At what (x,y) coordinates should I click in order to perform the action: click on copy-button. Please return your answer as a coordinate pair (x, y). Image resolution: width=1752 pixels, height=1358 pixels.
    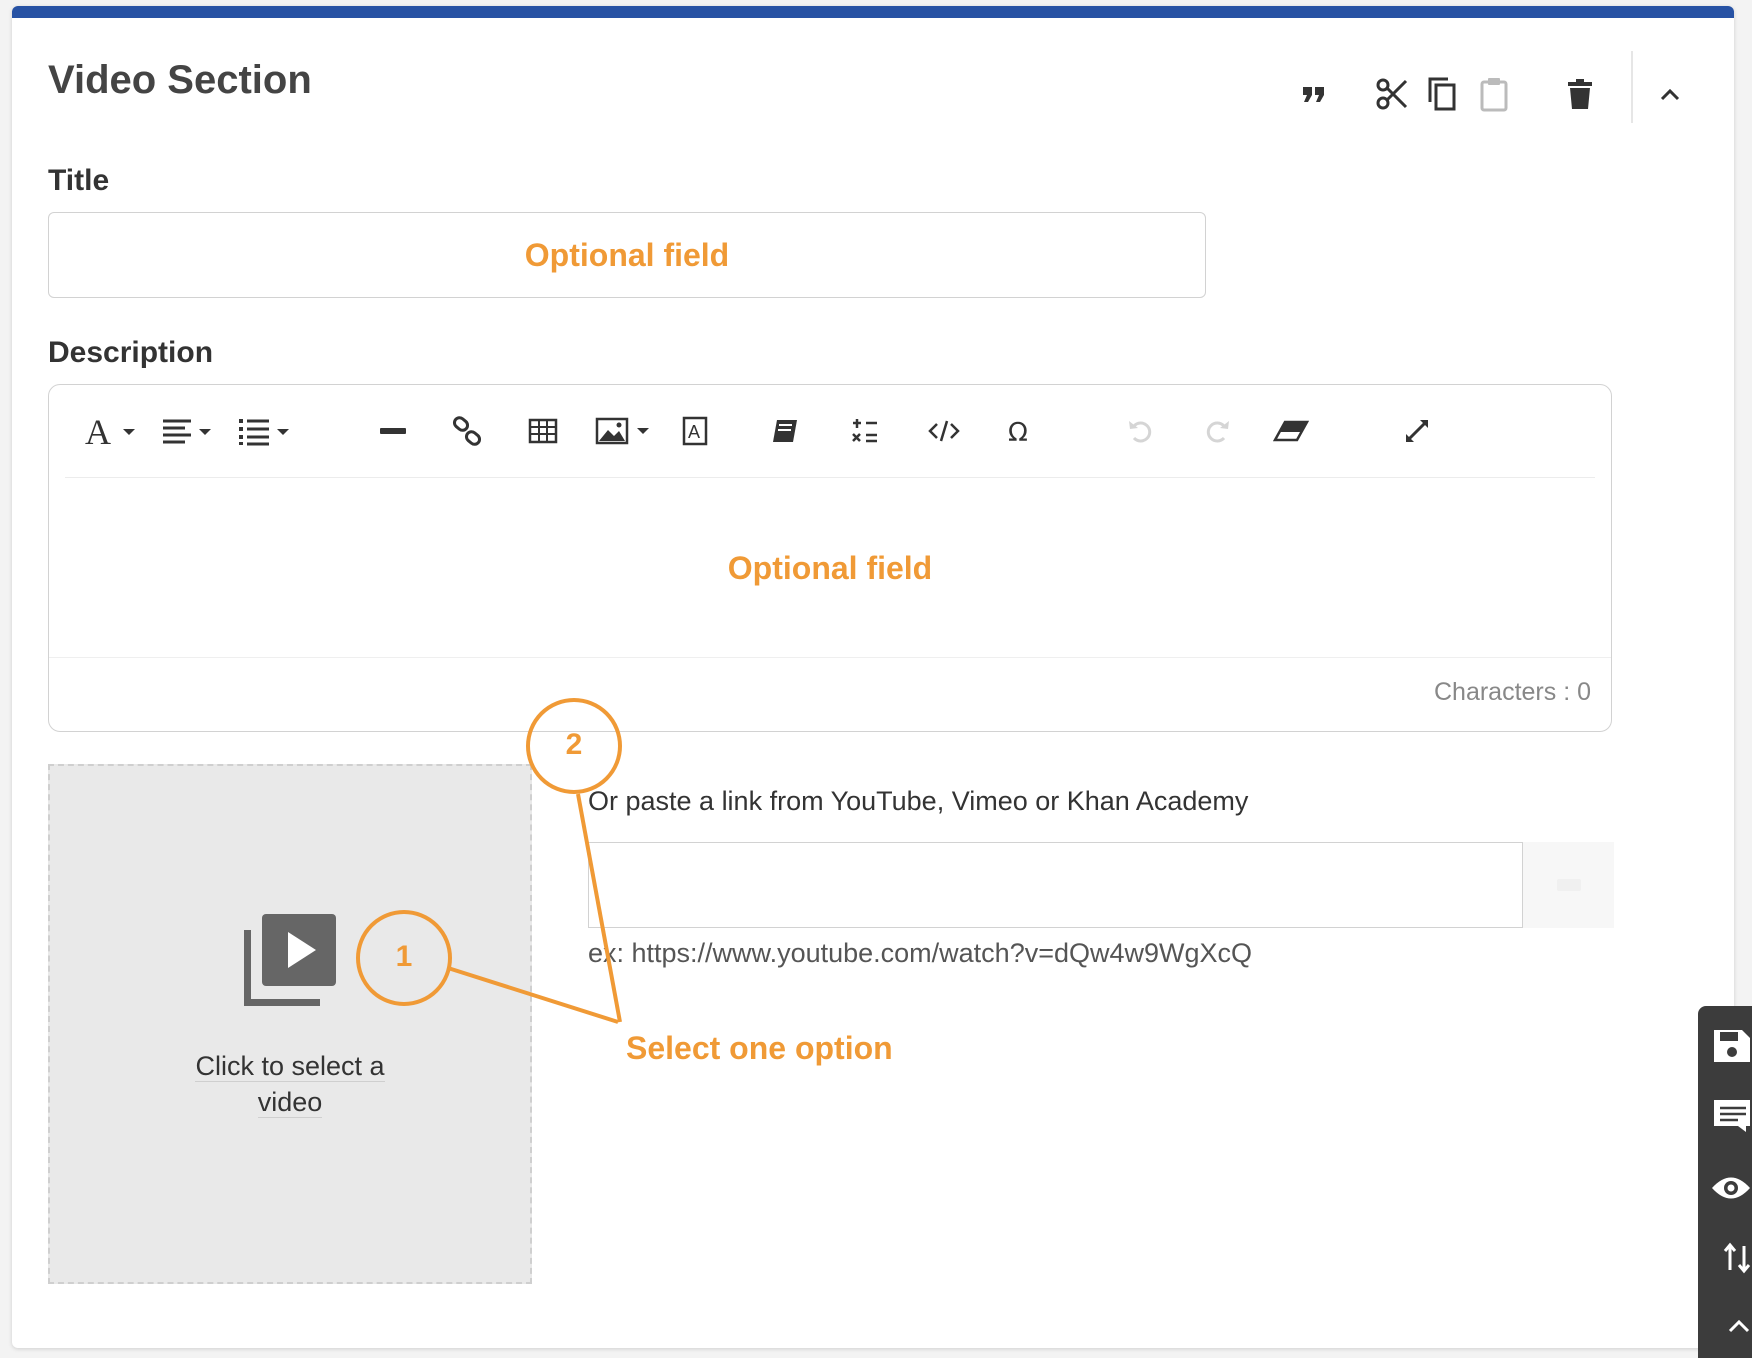
    Looking at the image, I should click on (1442, 94).